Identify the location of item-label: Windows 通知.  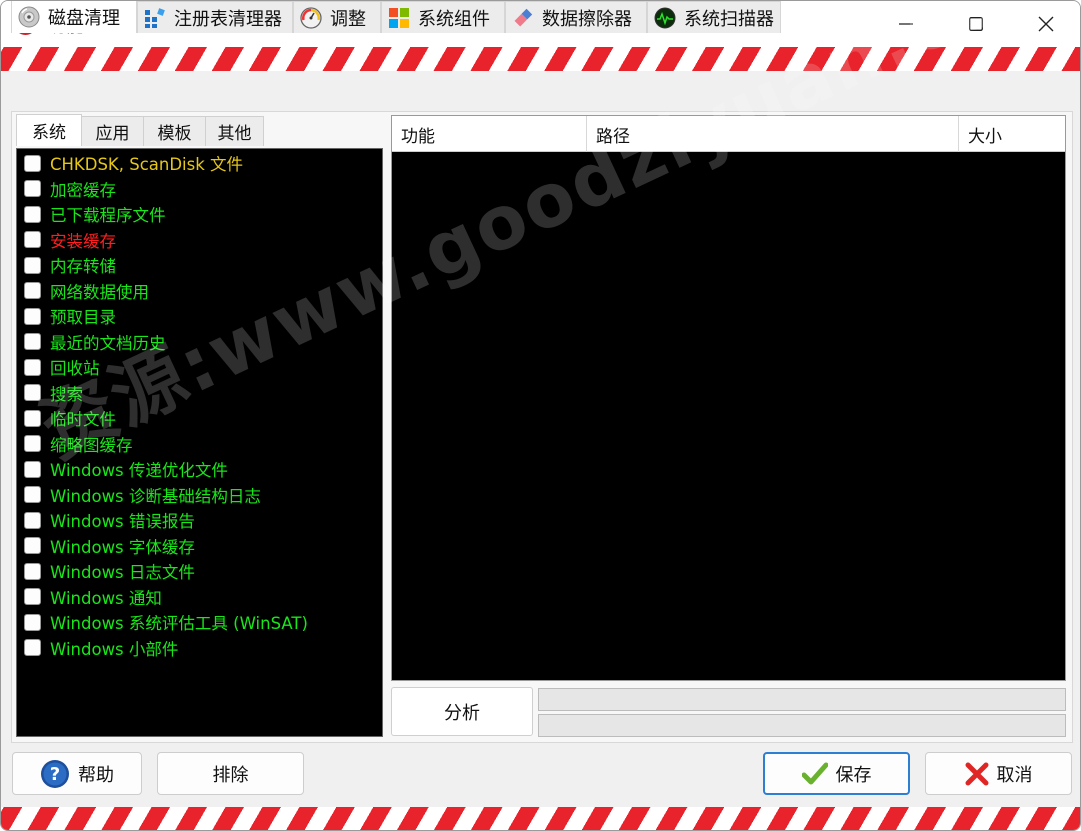
(106, 598).